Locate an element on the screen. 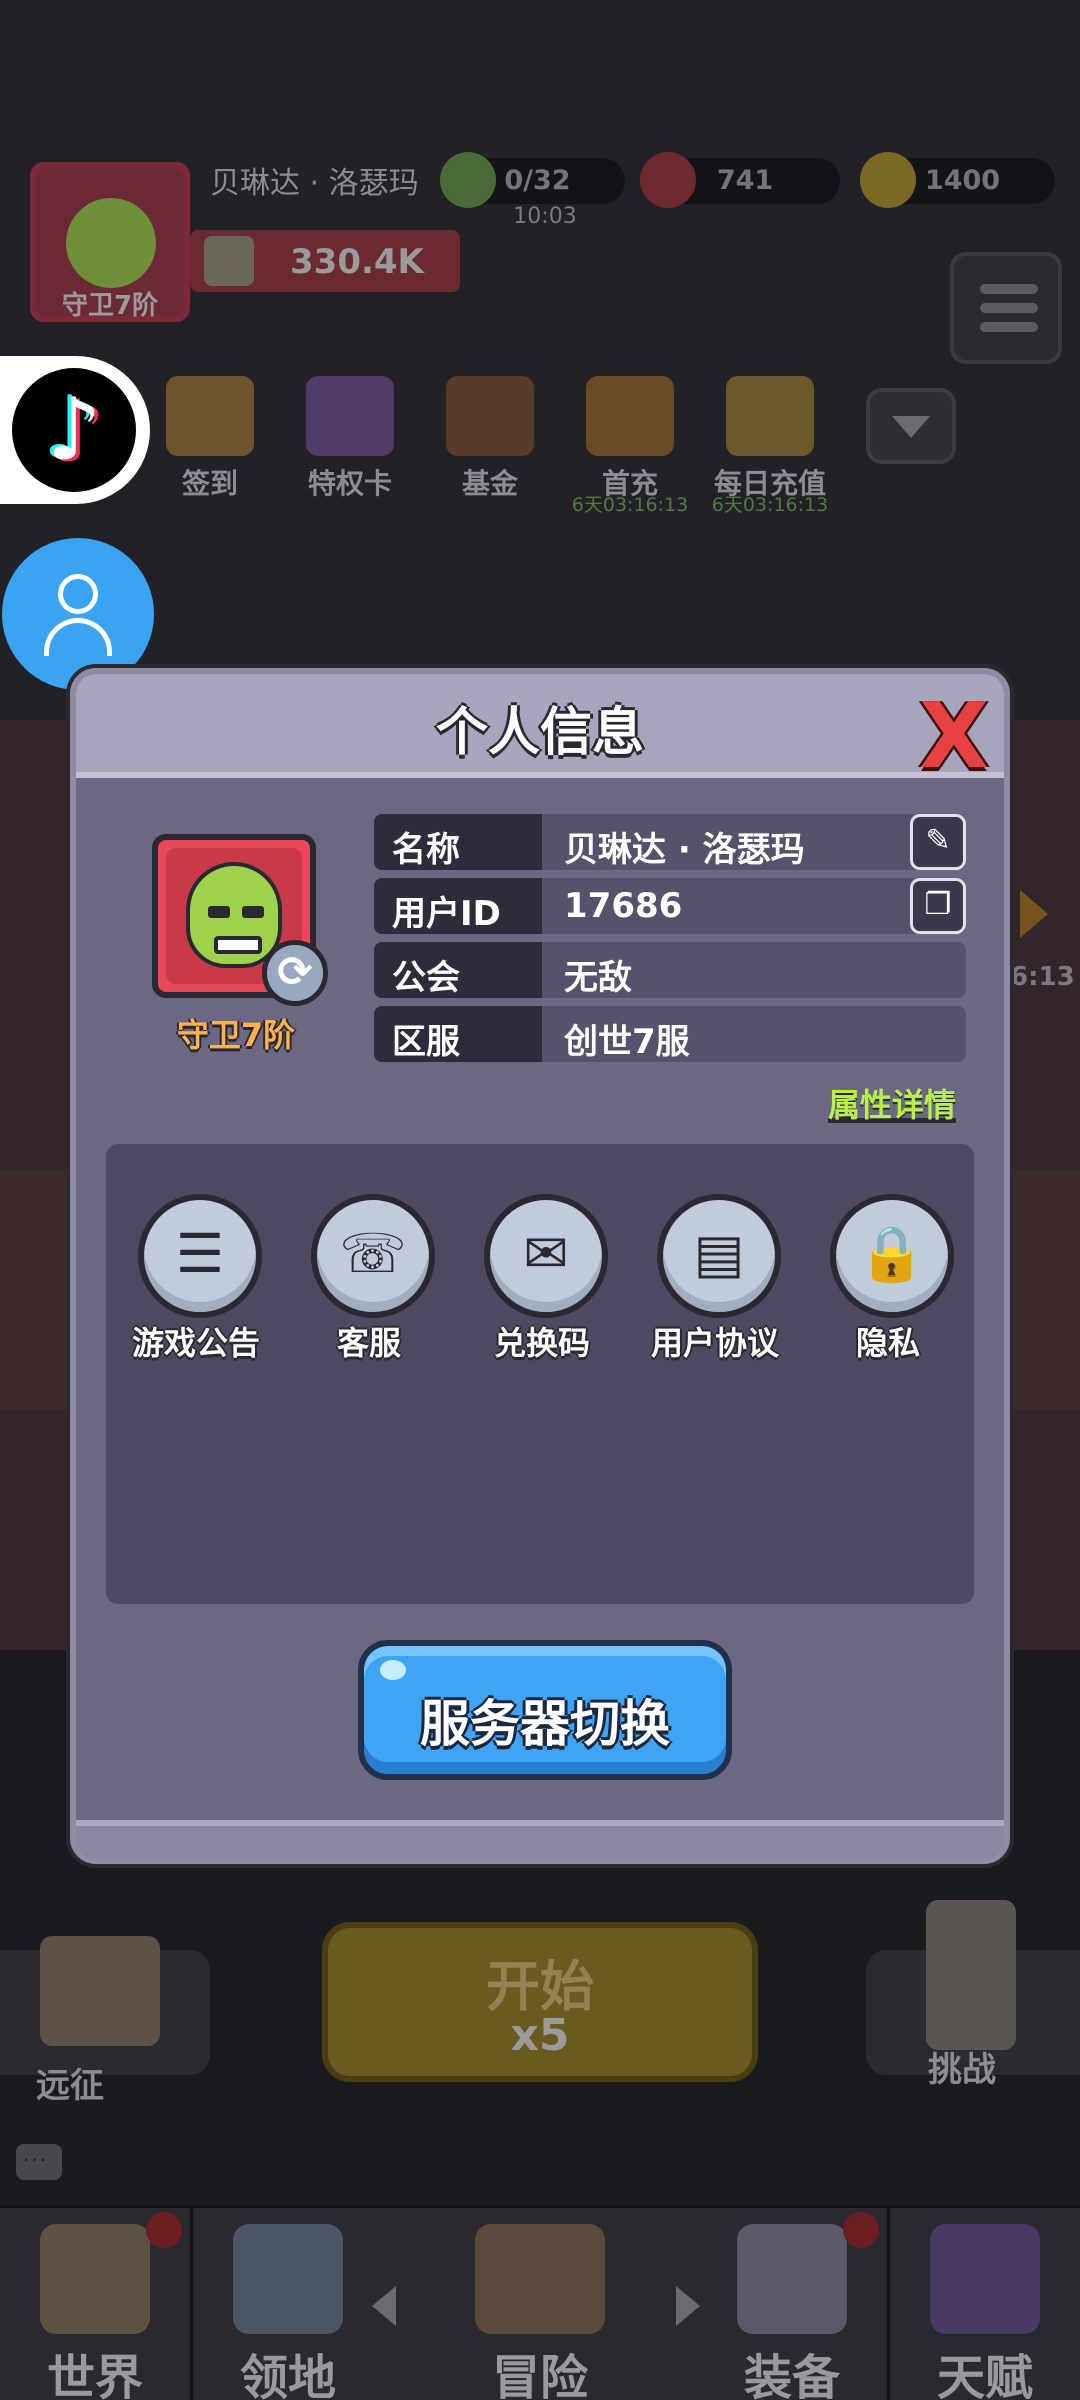 Image resolution: width=1080 pixels, height=2400 pixels. expand-icons-button is located at coordinates (911, 426).